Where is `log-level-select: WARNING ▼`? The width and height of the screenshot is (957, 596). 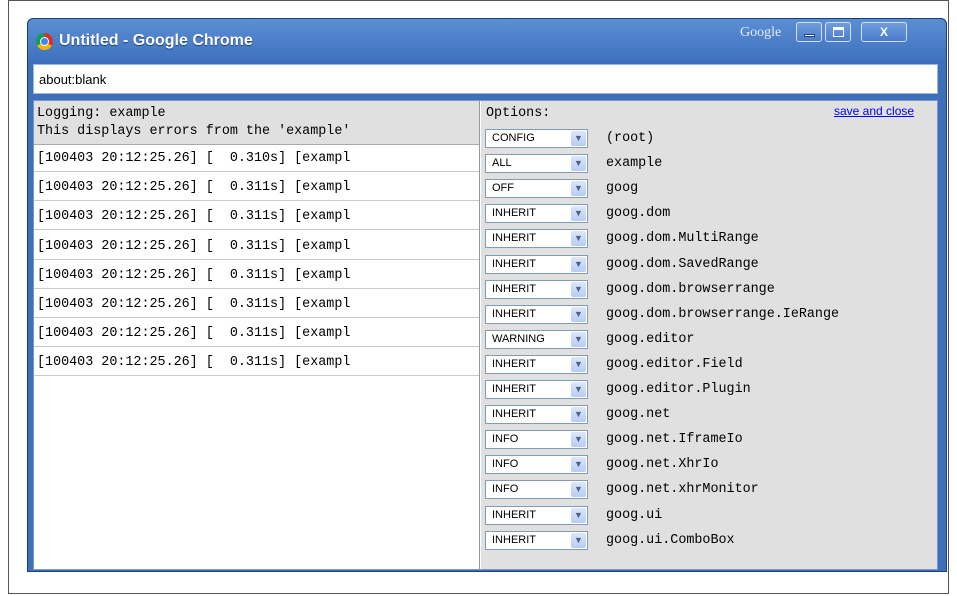
log-level-select: WARNING ▼ is located at coordinates (536, 339).